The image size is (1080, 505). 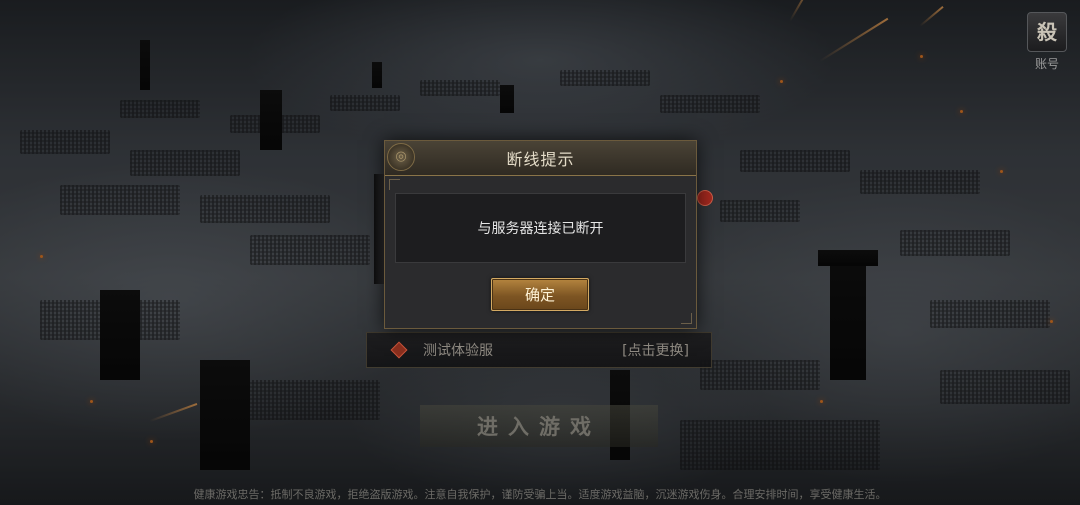 I want to click on dialog-message-box: 与服务器连接已断开, so click(x=540, y=228).